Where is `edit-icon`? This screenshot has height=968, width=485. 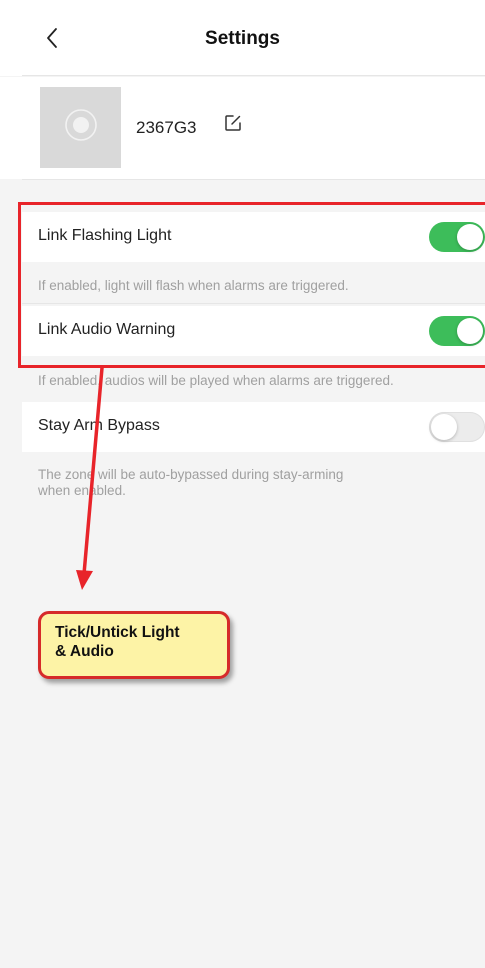
edit-icon is located at coordinates (233, 125).